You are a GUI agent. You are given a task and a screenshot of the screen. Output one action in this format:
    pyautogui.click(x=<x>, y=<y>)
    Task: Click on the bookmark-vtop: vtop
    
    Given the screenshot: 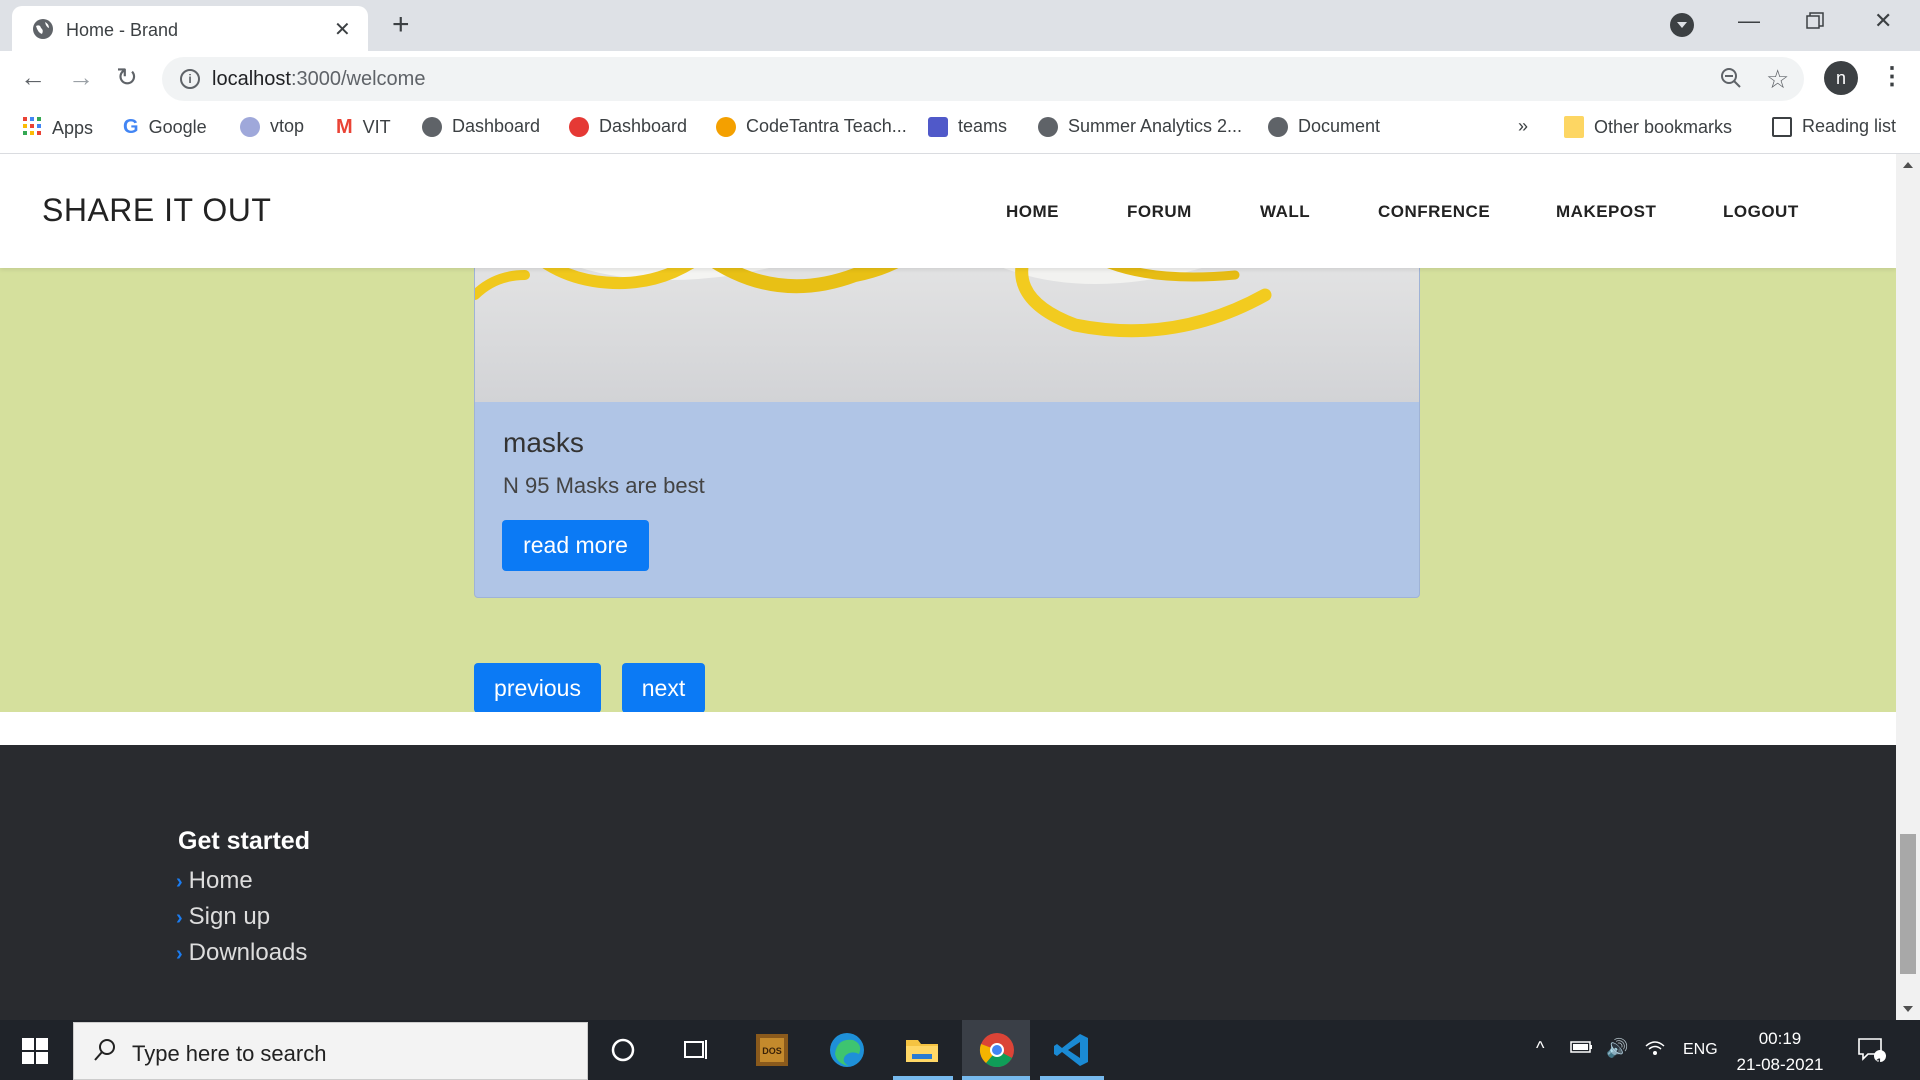 What is the action you would take?
    pyautogui.click(x=272, y=126)
    